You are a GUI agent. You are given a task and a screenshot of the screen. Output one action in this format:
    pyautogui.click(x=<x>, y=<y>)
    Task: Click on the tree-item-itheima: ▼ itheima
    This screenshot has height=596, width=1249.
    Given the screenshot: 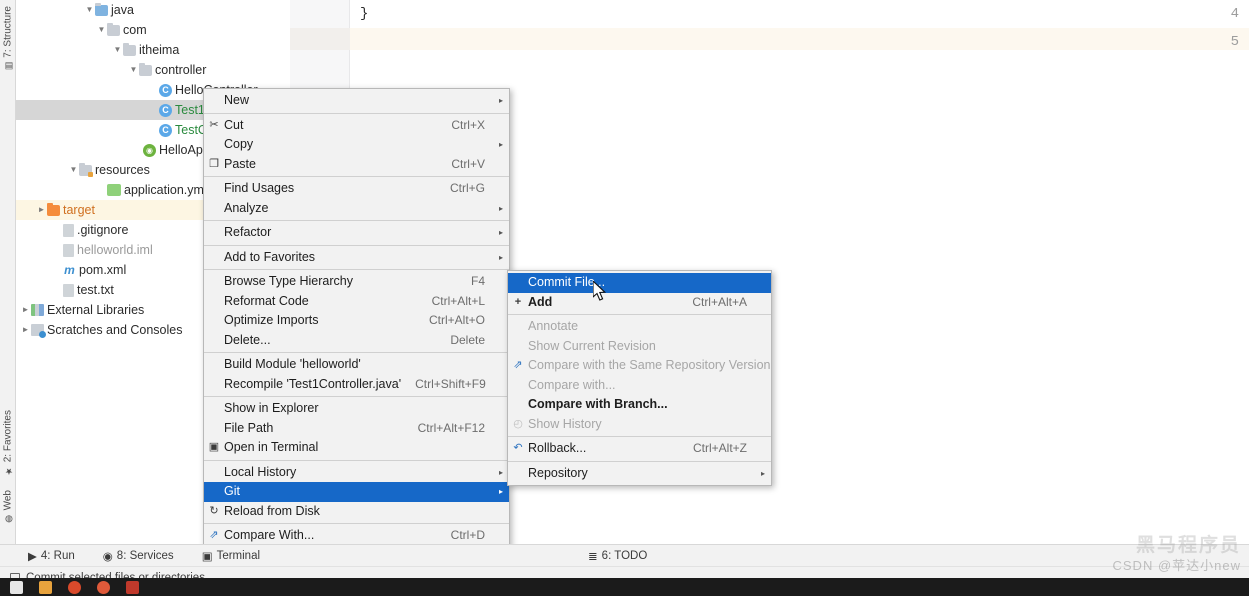 What is the action you would take?
    pyautogui.click(x=153, y=50)
    